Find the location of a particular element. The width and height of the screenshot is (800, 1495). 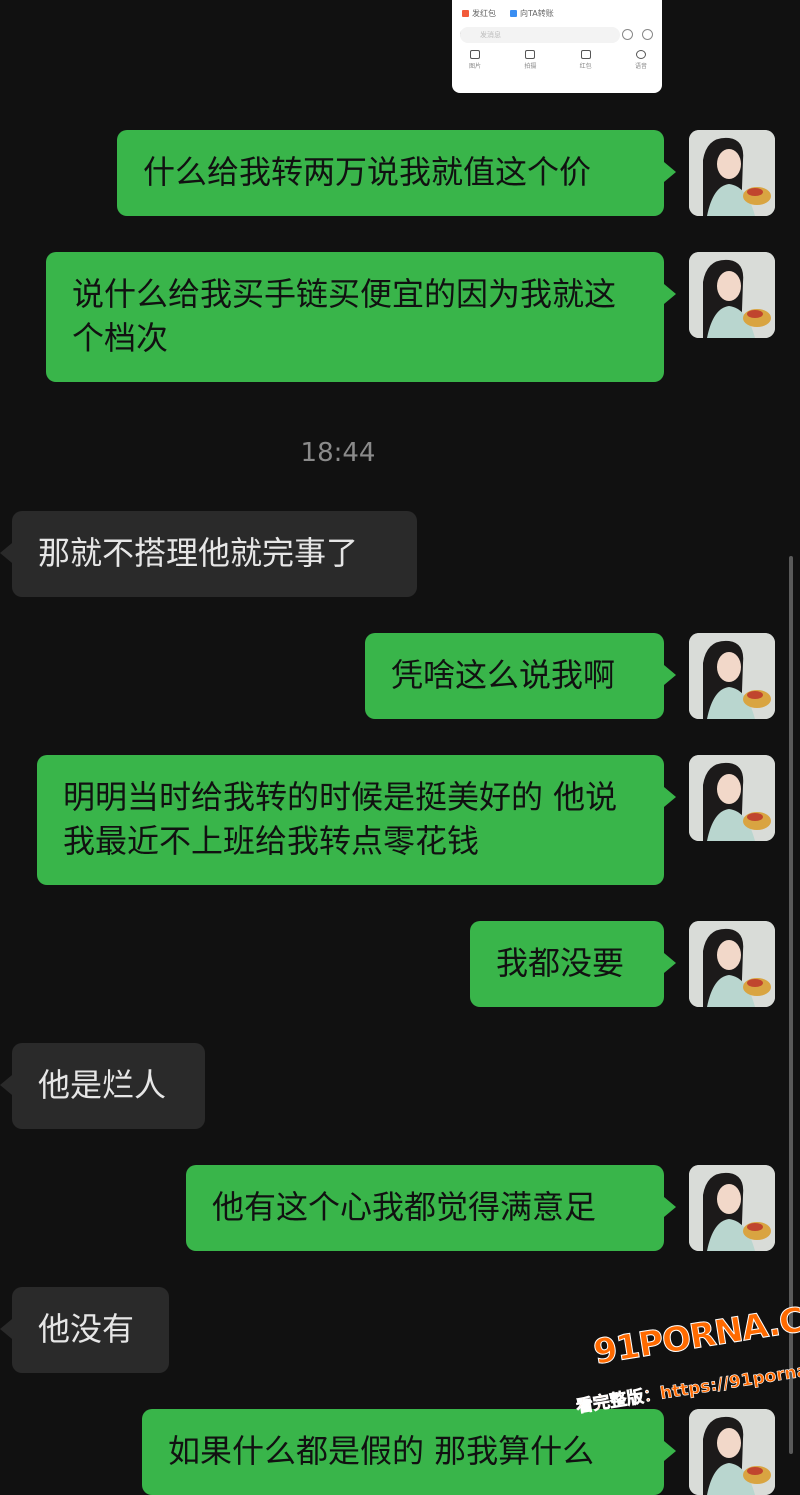

image-tool: 图片 is located at coordinates (475, 60).